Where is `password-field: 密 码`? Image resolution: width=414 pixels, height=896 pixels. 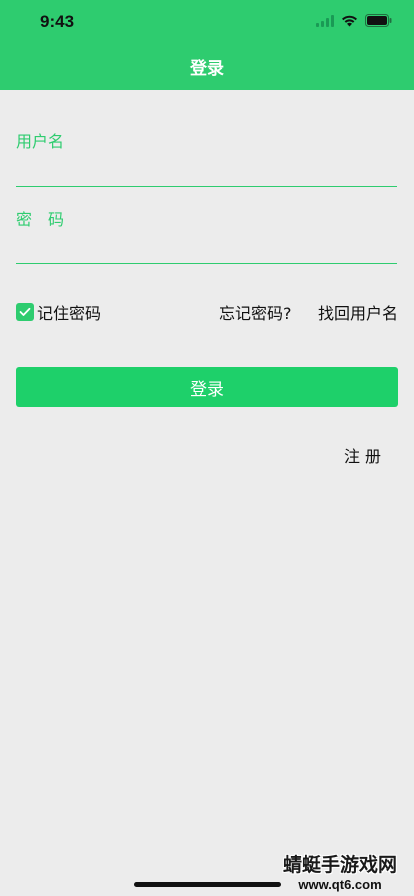 password-field: 密 码 is located at coordinates (206, 235).